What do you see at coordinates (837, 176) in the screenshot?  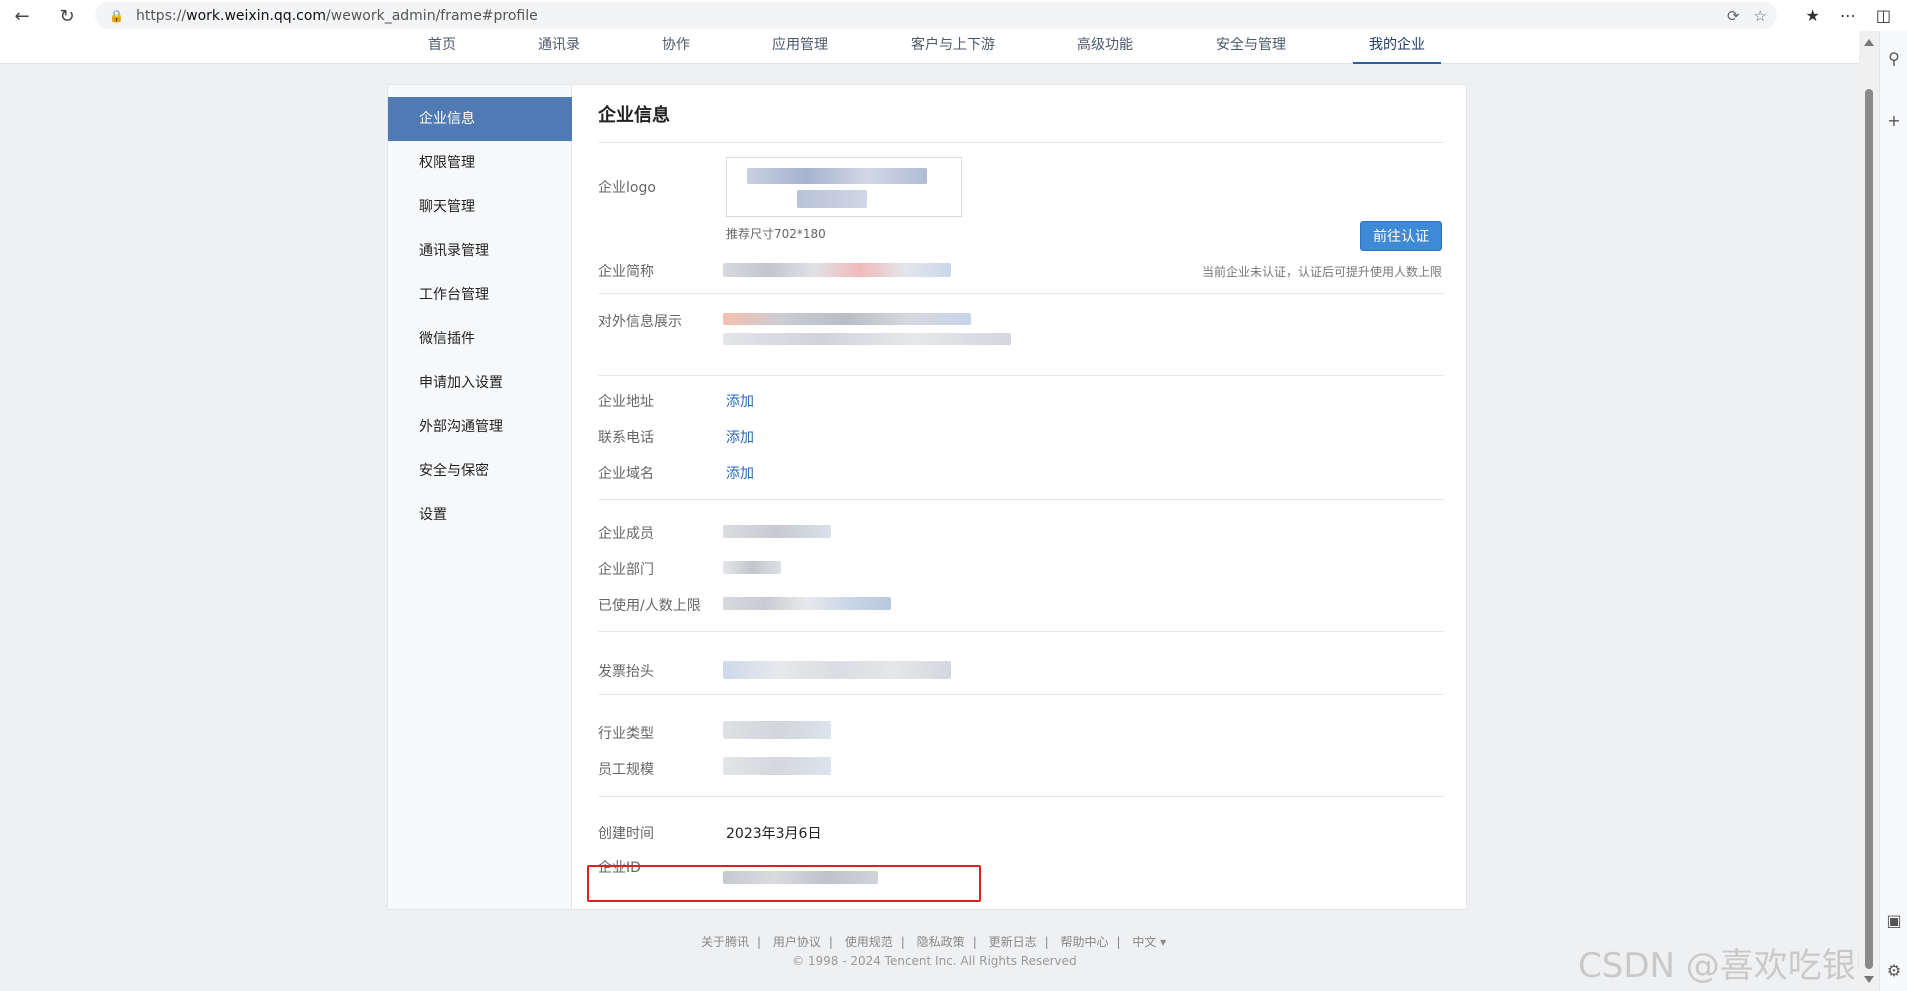 I see `blurred-logo` at bounding box center [837, 176].